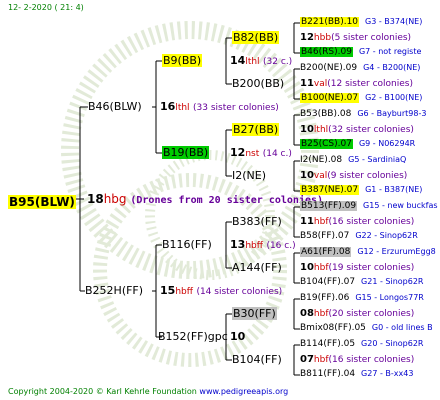 This screenshot has height=400, width=440. I want to click on sire-info: 16lthl (33 sister colonies), so click(219, 106).